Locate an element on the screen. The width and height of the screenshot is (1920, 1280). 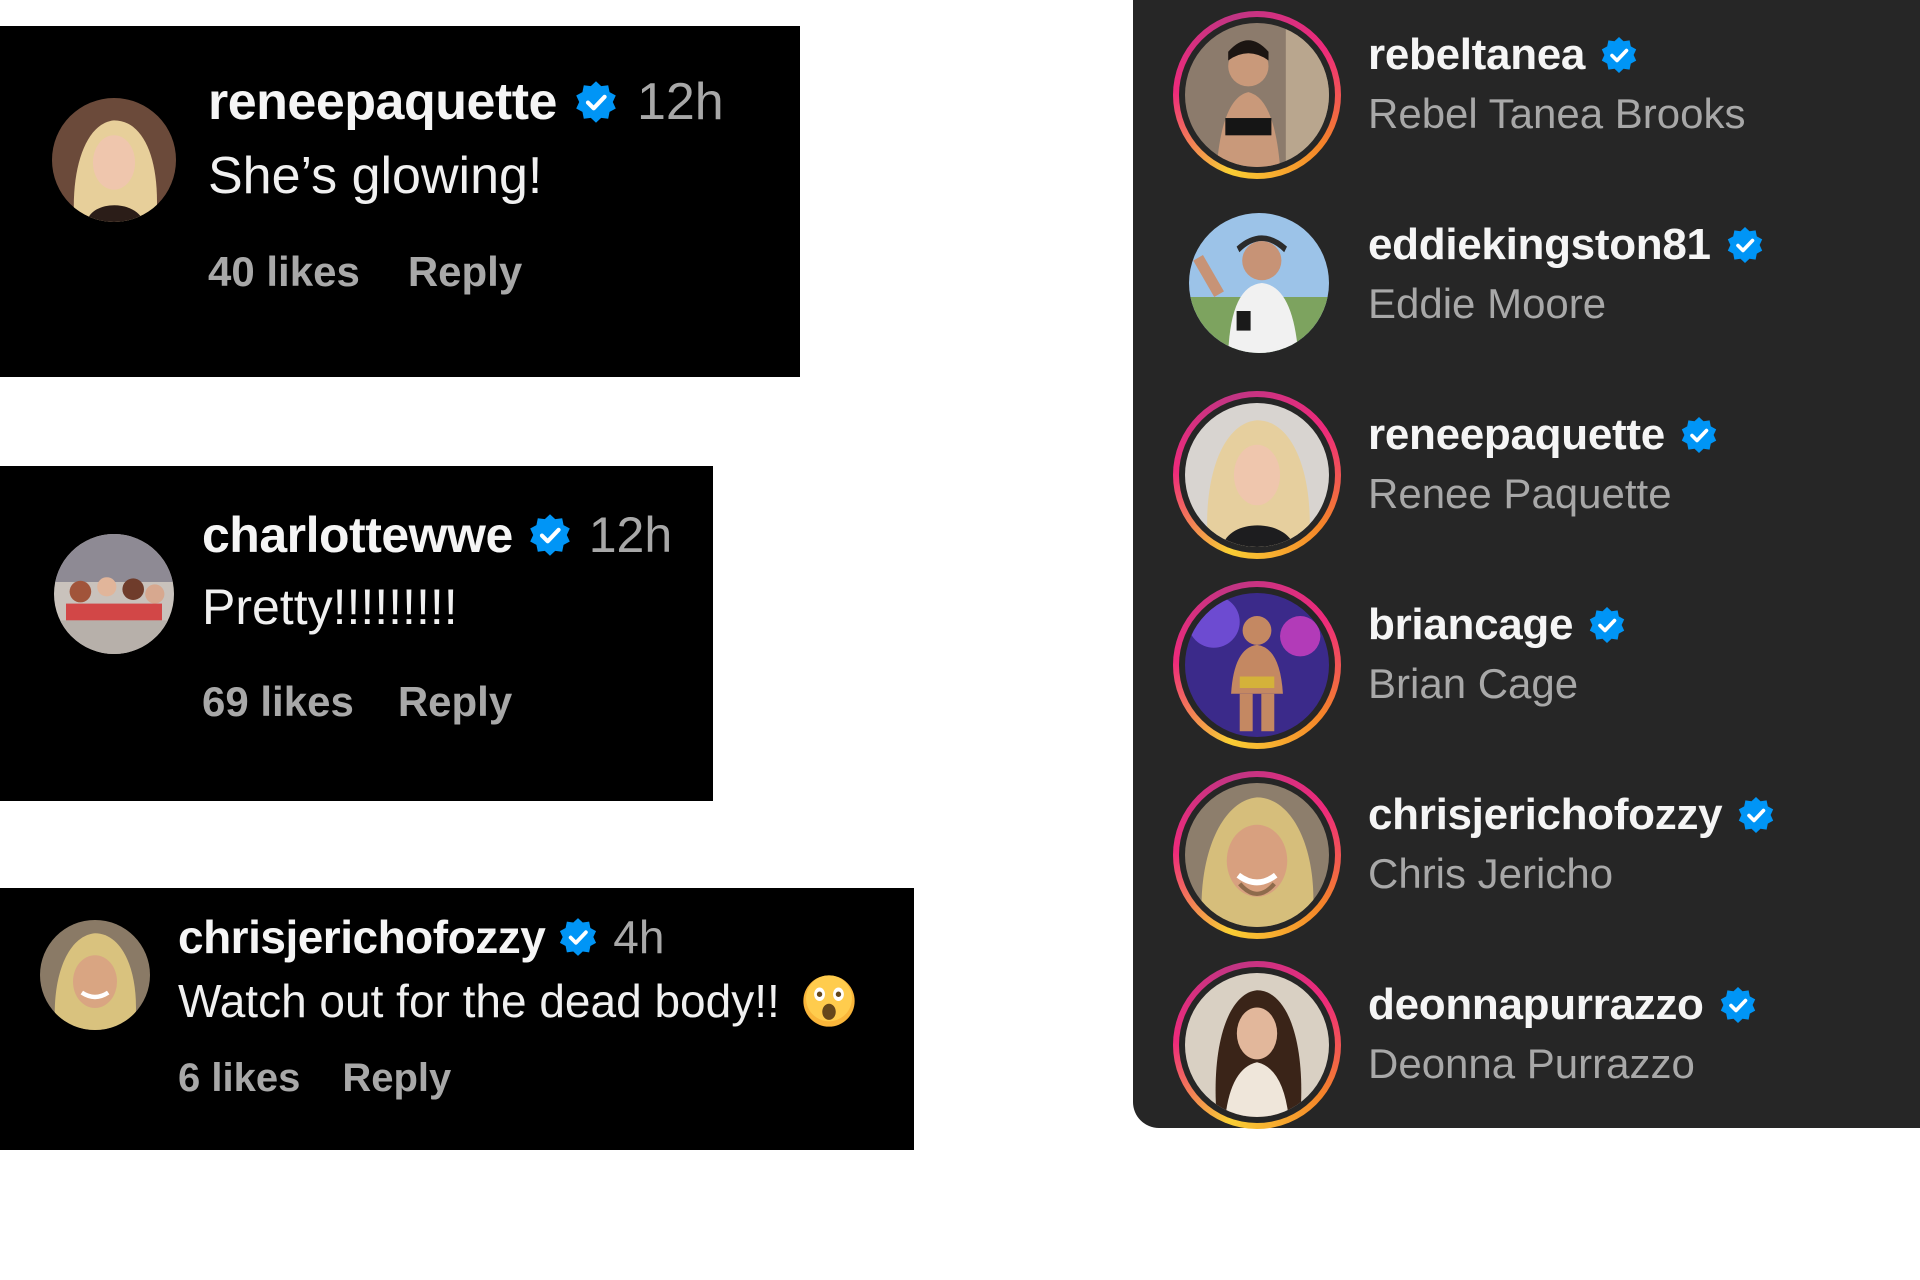
comment-text: Watch out for the dead body!! is located at coordinates (479, 1001).